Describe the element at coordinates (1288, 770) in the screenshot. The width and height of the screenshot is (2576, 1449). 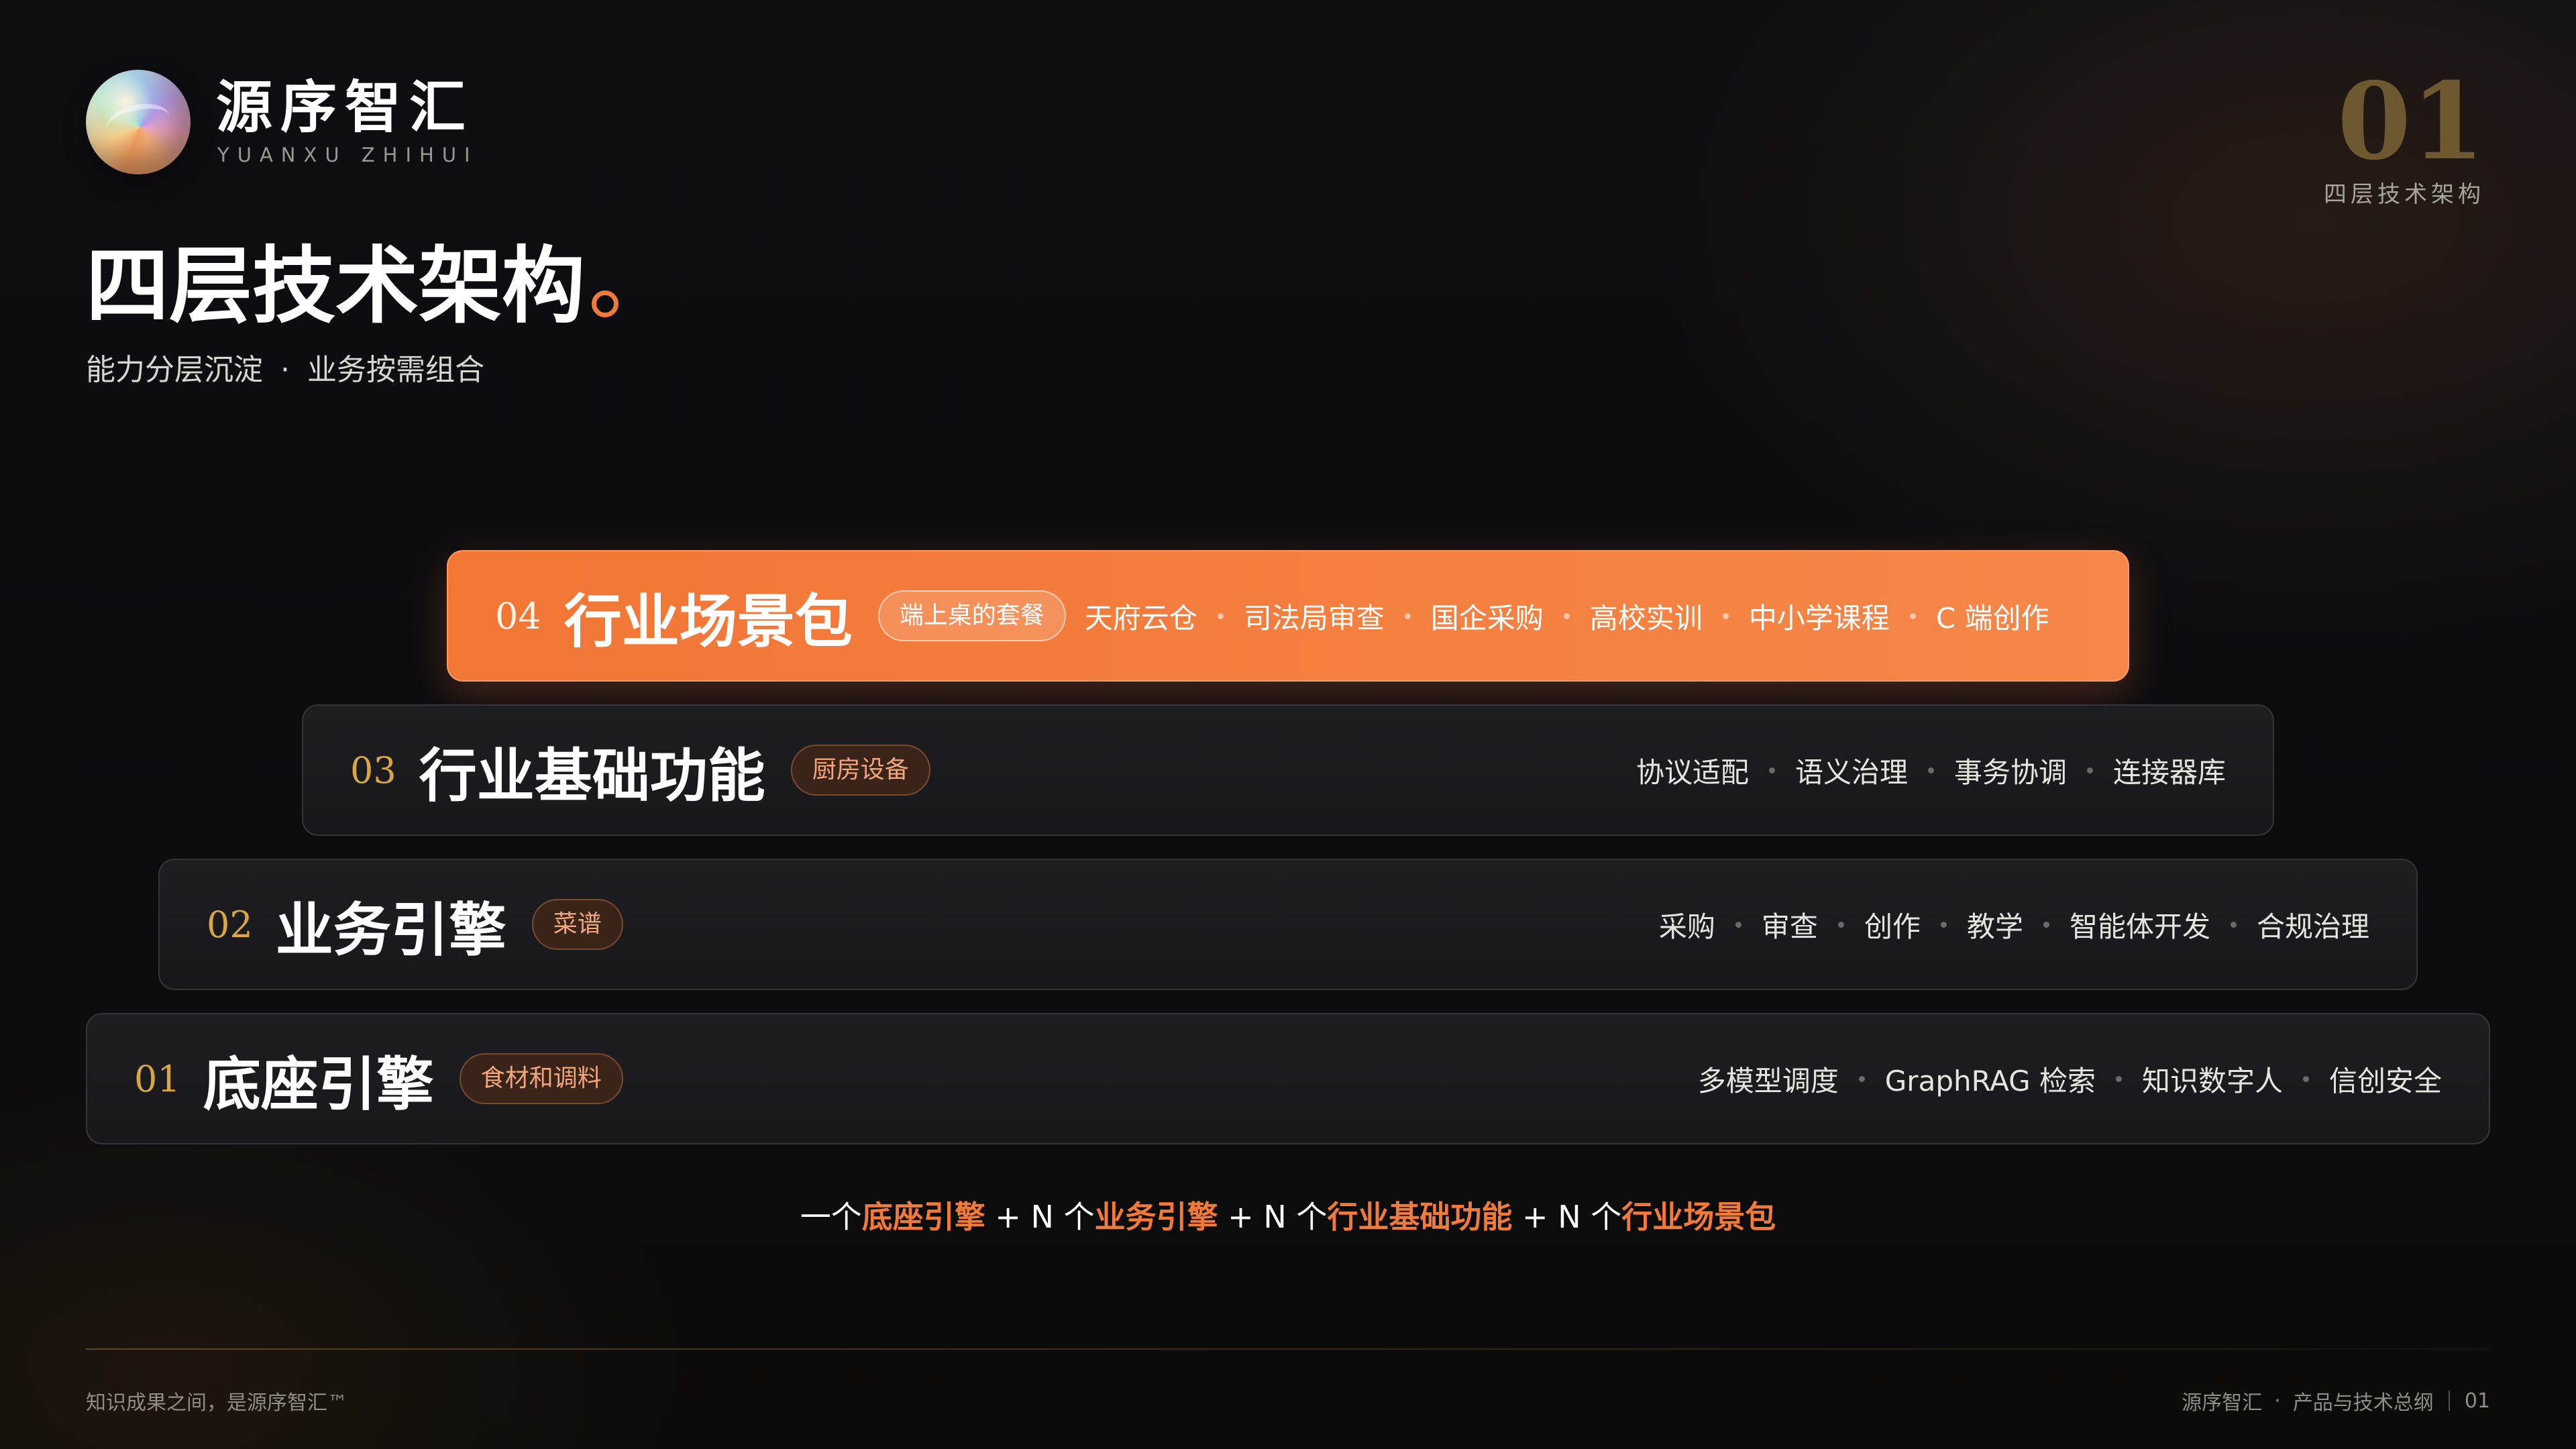
I see `layer-03-industry-base: 03 行业基础功能 厨房设备 协议适配 语义治理 事务协调 连接器库` at that location.